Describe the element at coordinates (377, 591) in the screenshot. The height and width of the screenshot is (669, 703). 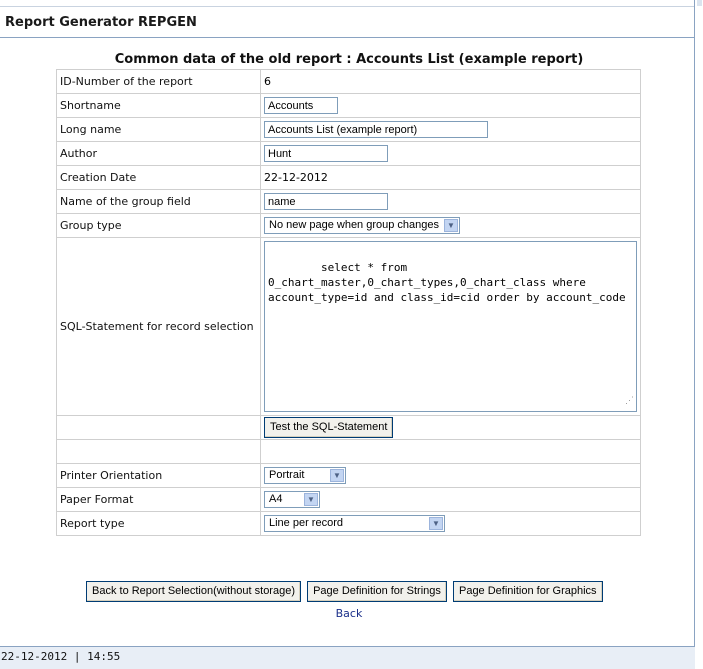
I see `page-strings-button: Page Definition for Strings` at that location.